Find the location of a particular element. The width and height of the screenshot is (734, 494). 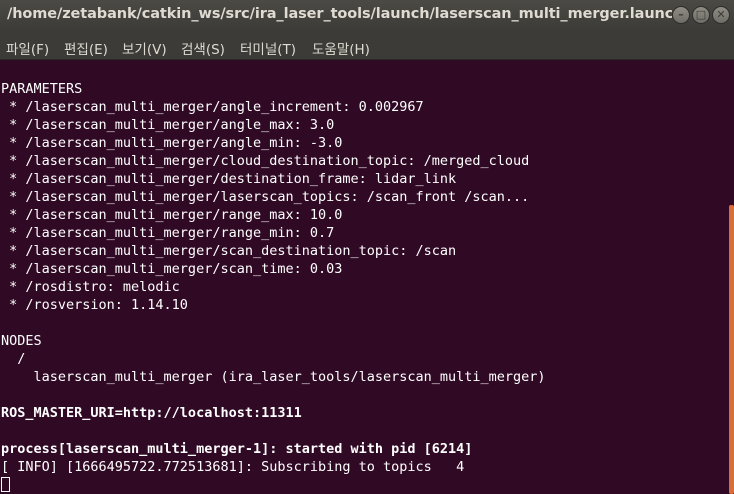

terminal-line: * /laserscan_multi_merger/angle_max: 3.0 is located at coordinates (168, 125).